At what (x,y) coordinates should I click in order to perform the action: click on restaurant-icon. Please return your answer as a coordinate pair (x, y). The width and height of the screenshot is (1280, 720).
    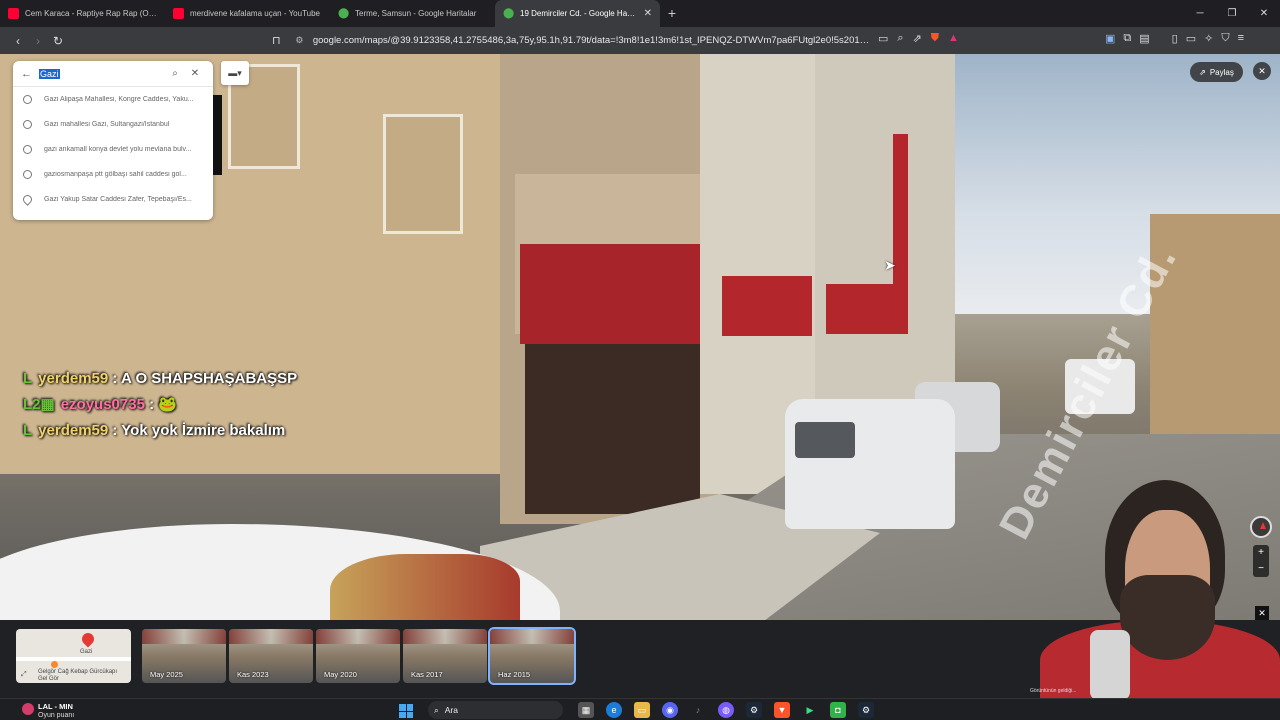
    Looking at the image, I should click on (54, 664).